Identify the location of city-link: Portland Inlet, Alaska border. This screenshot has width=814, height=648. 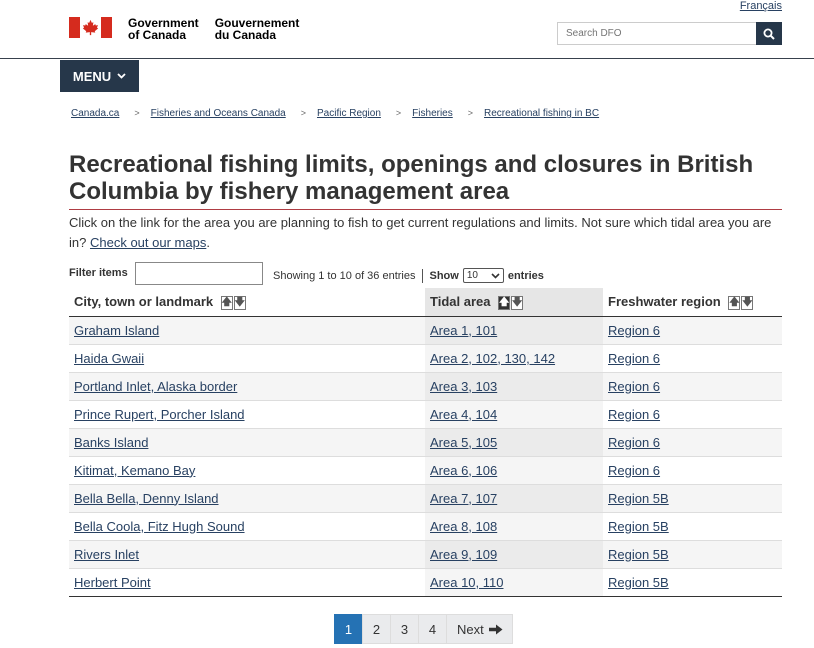
(155, 386).